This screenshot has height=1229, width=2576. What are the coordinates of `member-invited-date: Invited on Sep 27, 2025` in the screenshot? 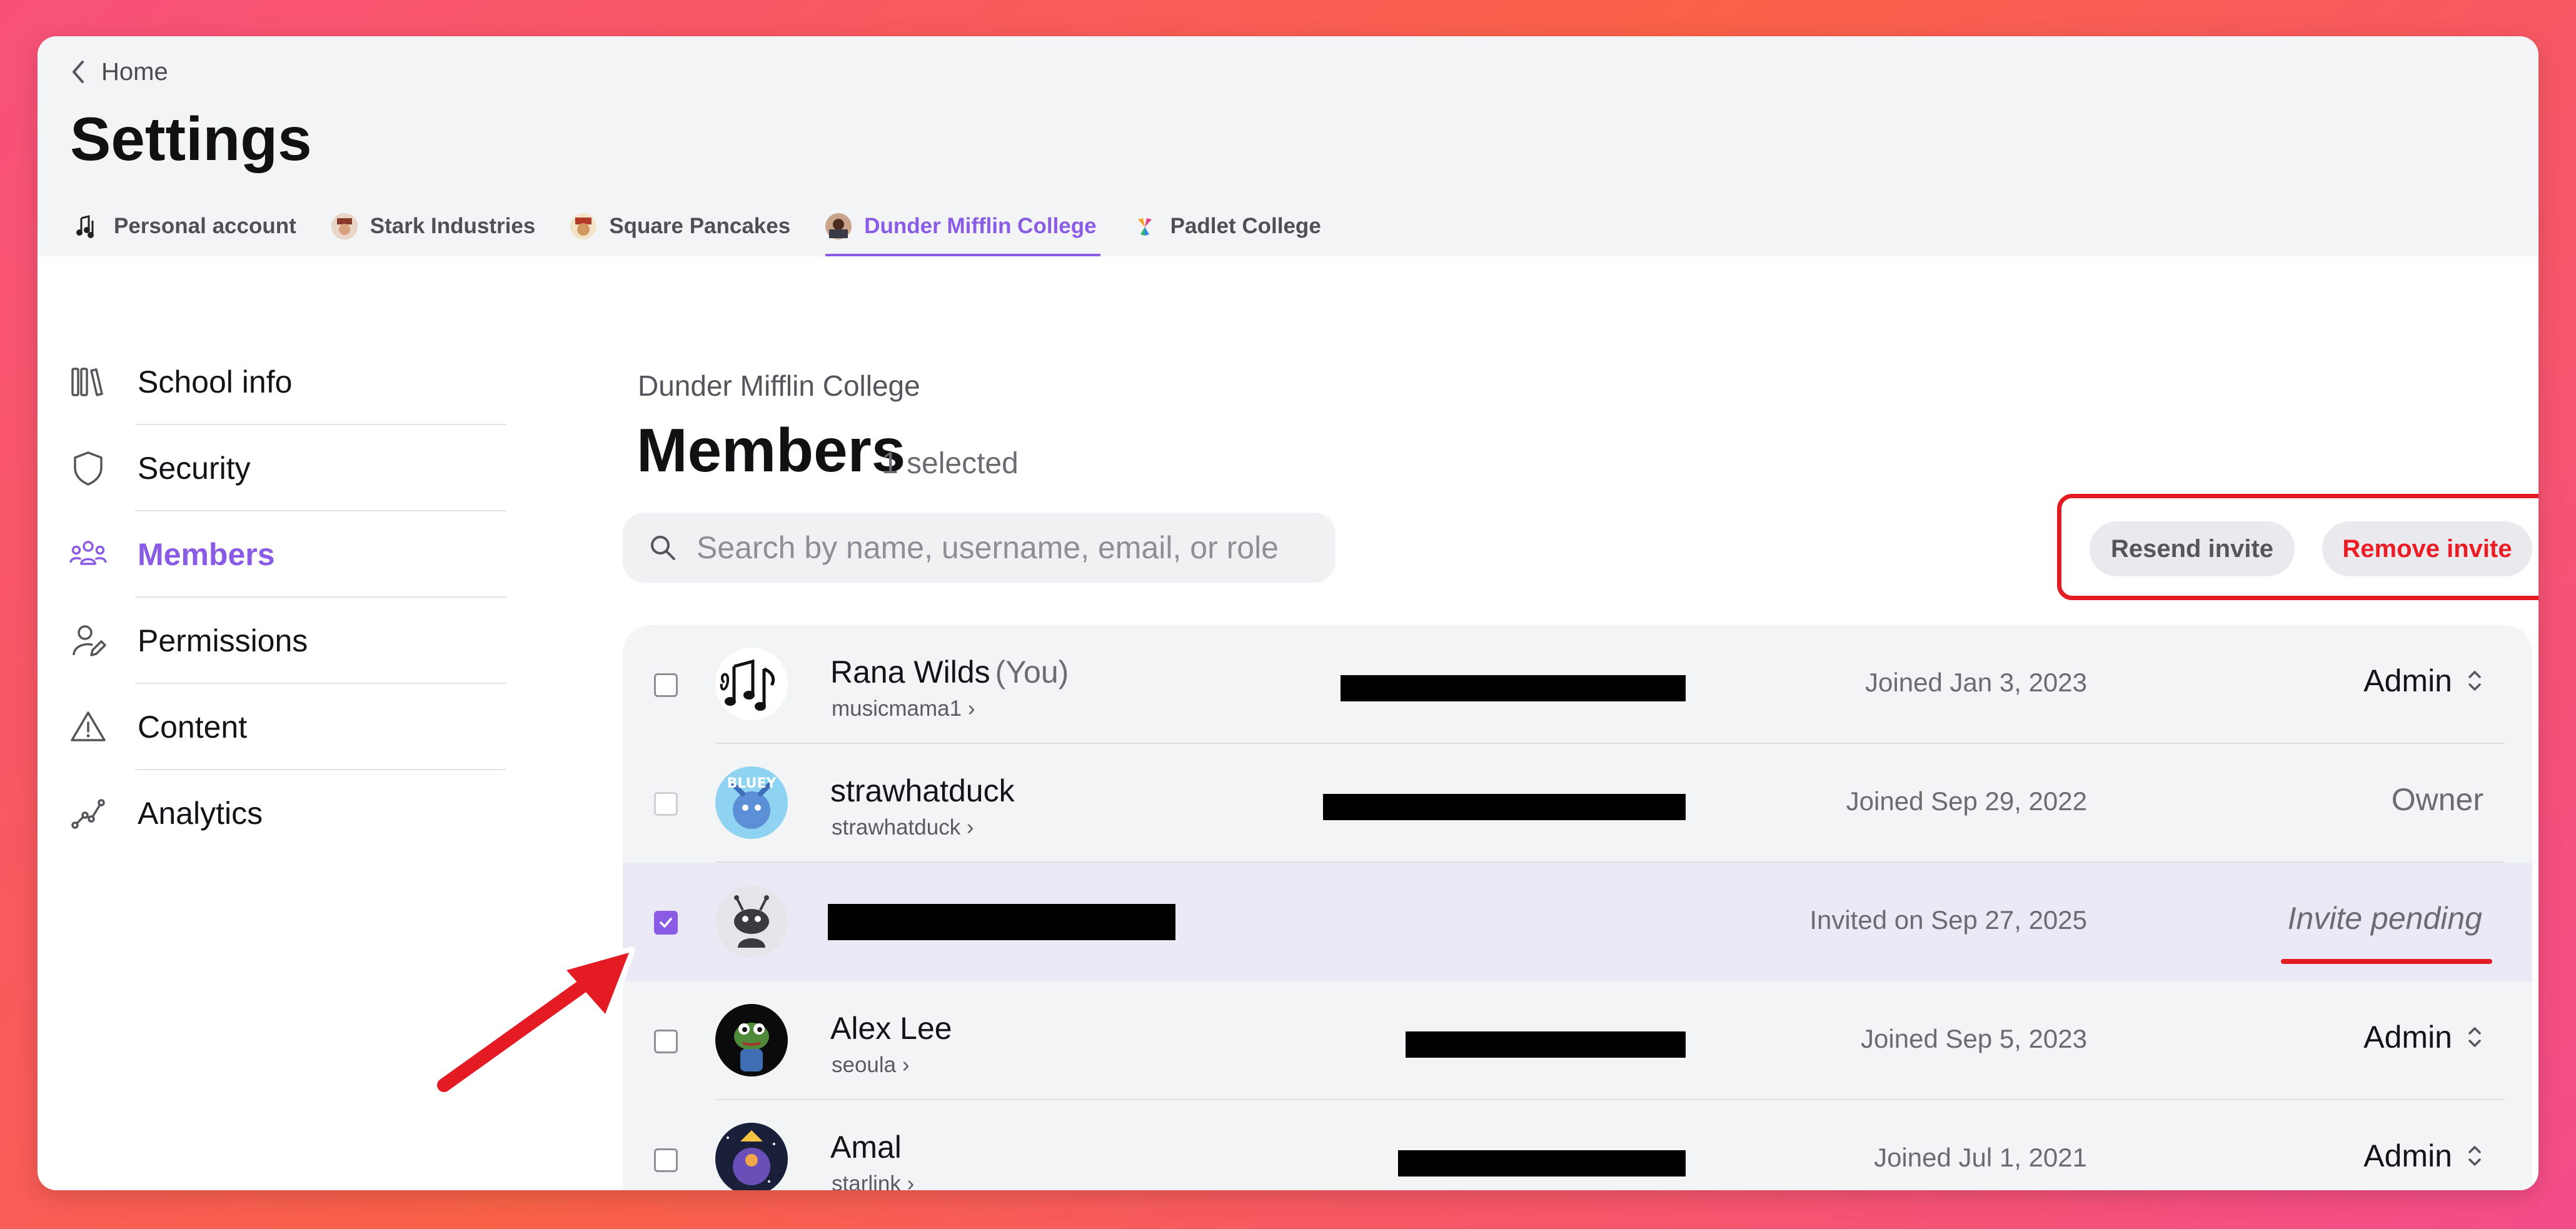 It's located at (1948, 920).